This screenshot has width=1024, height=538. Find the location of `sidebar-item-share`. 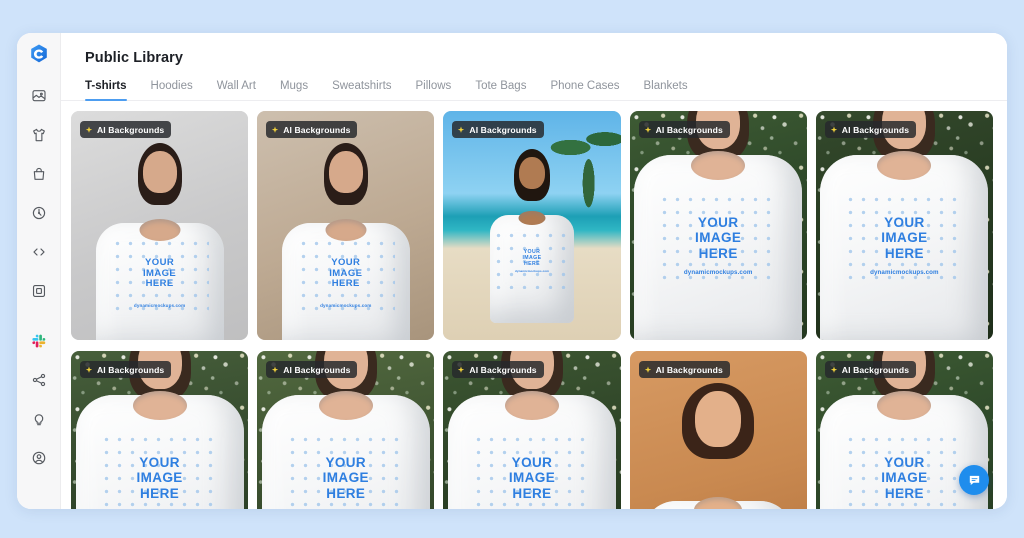

sidebar-item-share is located at coordinates (39, 380).